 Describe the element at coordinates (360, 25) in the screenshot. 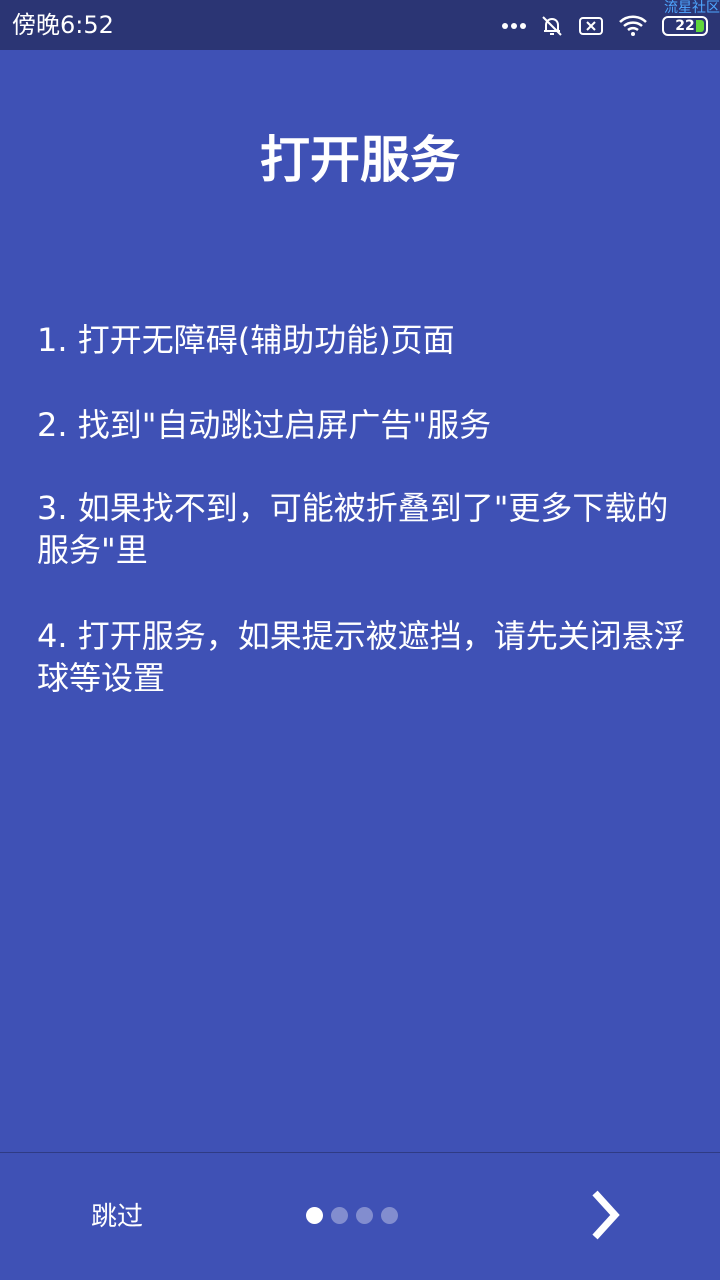

I see `status-bar: 傍晚6:52 22 流星社区` at that location.